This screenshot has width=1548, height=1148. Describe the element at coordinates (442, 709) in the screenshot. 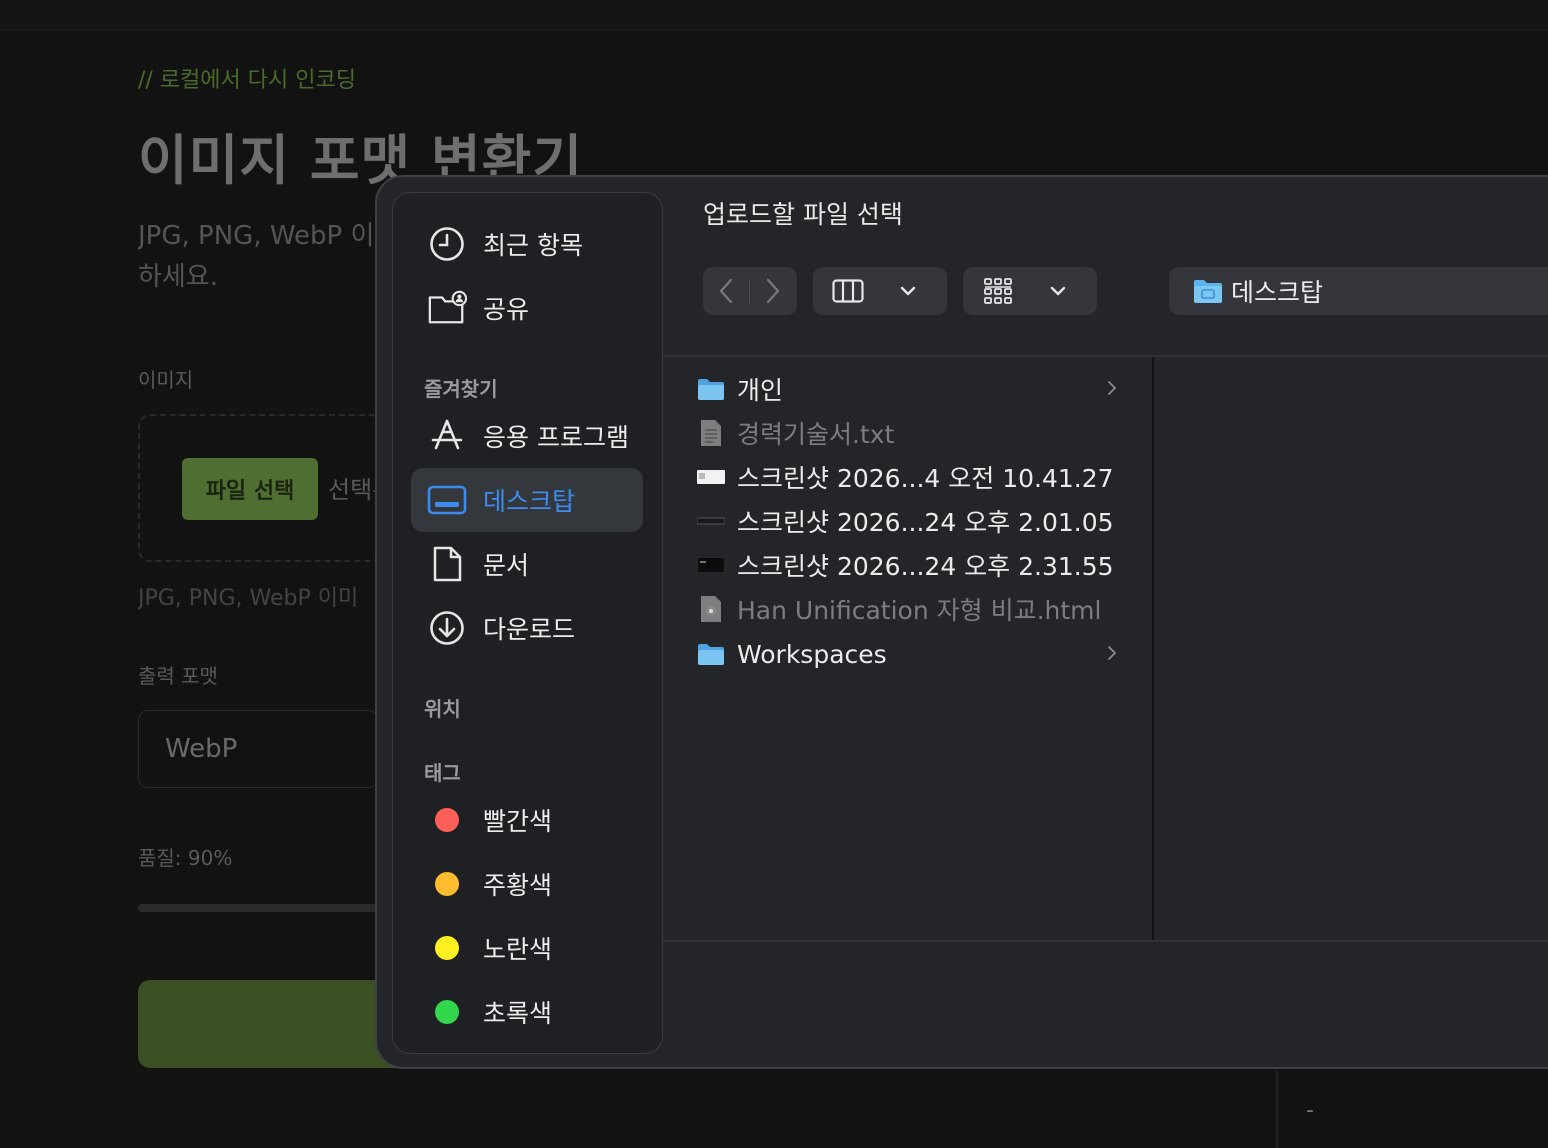

I see `locations-header: 위치` at that location.